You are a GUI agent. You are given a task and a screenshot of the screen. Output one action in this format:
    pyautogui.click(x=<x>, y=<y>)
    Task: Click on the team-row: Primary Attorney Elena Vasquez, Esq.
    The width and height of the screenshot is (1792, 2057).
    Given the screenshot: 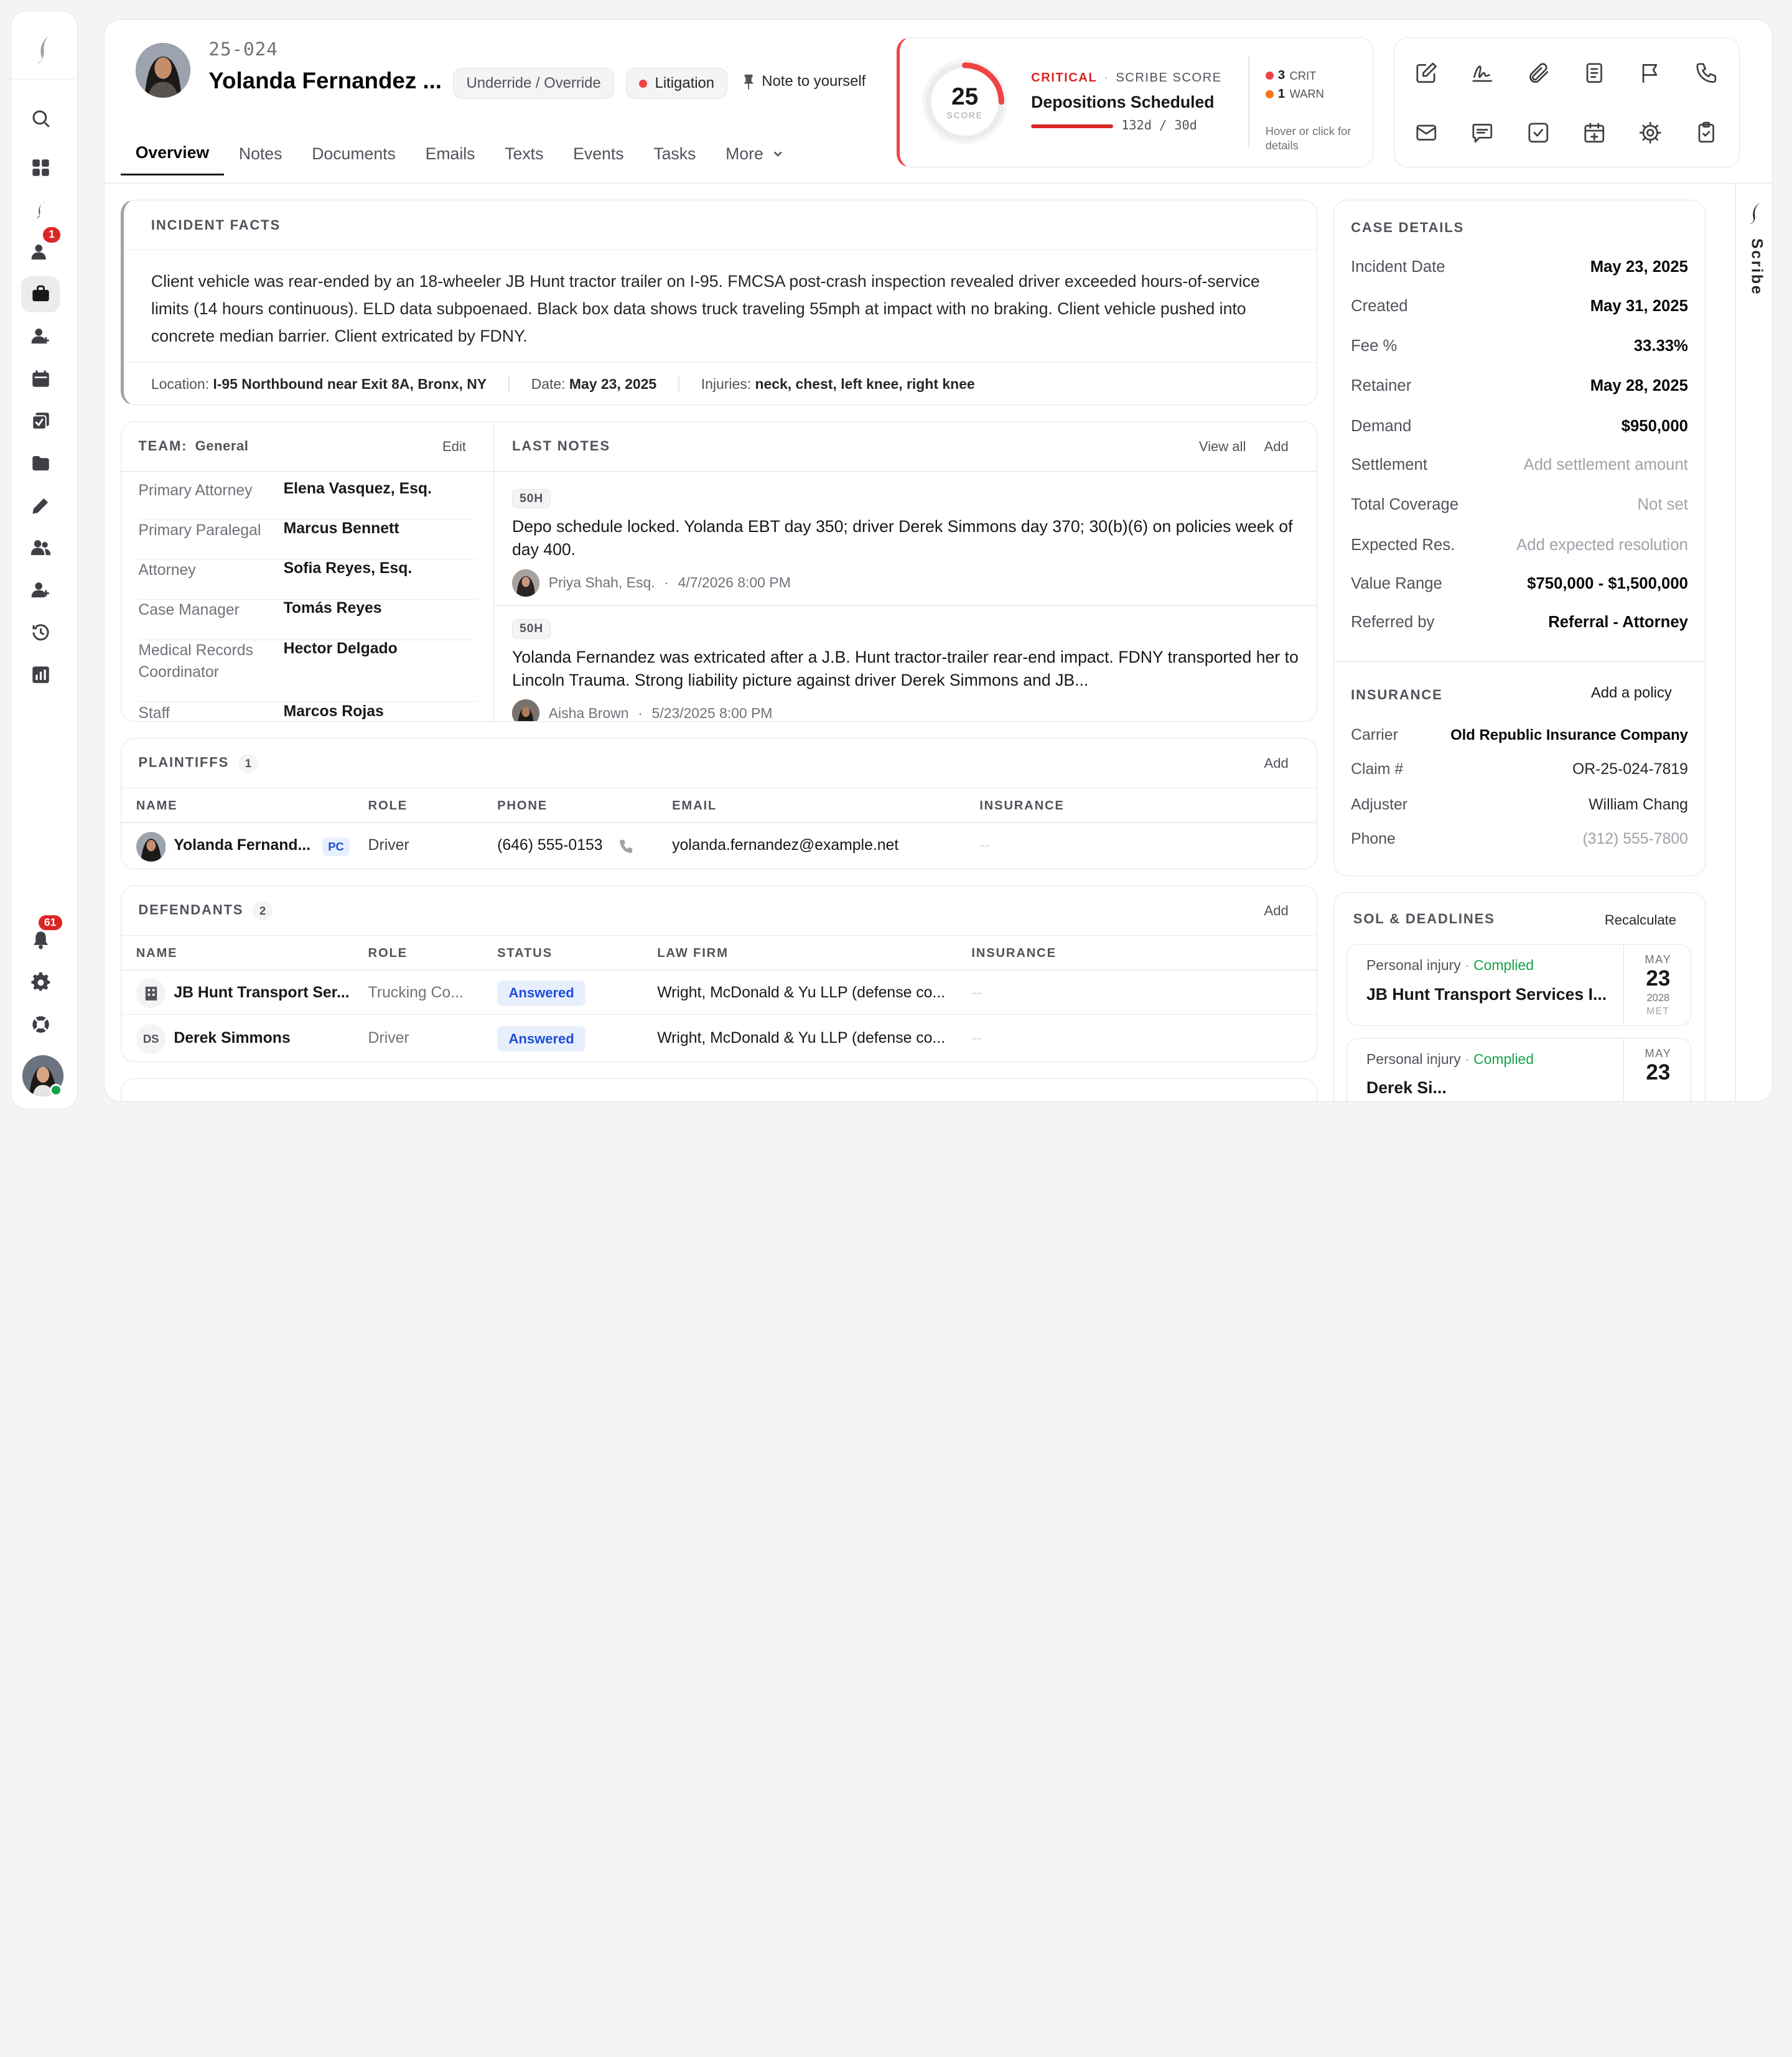 What is the action you would take?
    pyautogui.click(x=308, y=500)
    